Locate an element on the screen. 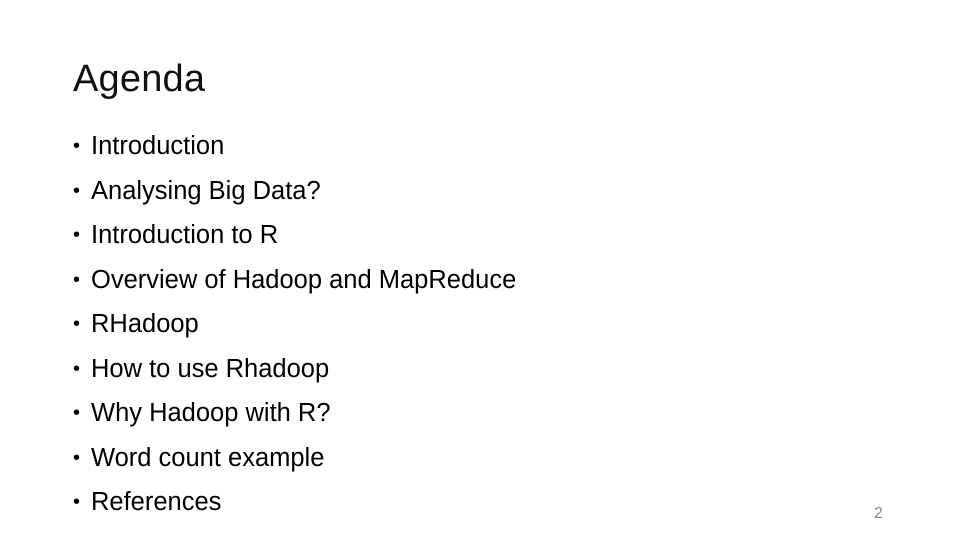 The image size is (960, 540). agenda-item: • Introduction to R is located at coordinates (294, 235).